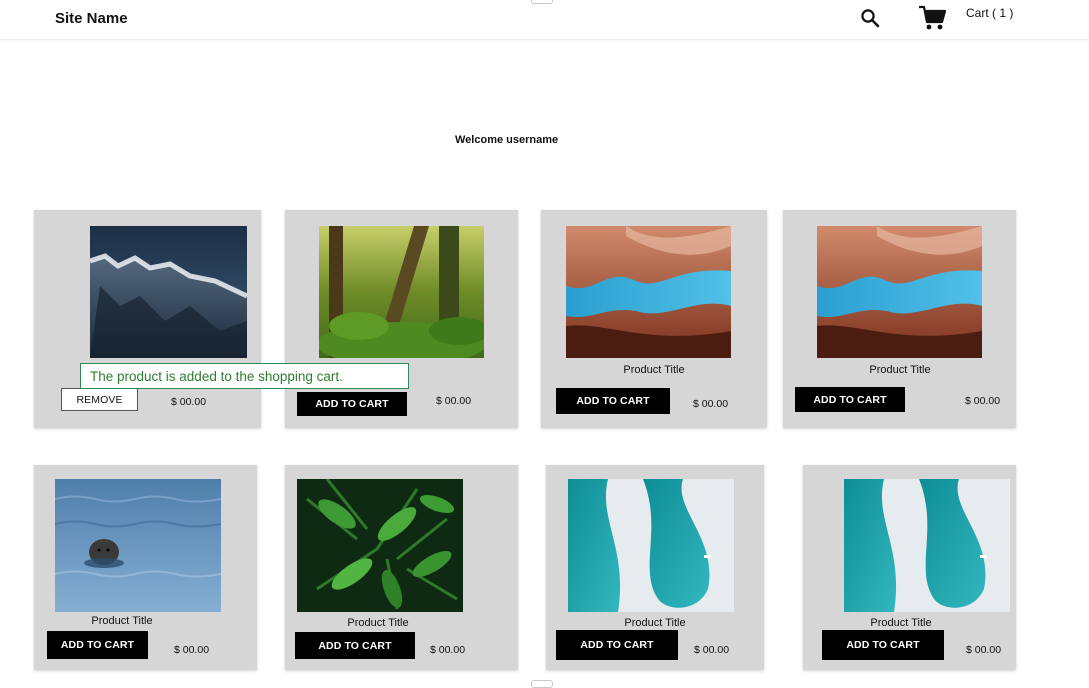  I want to click on product-card: tle ADD TO CART $ 00.00, so click(401, 319).